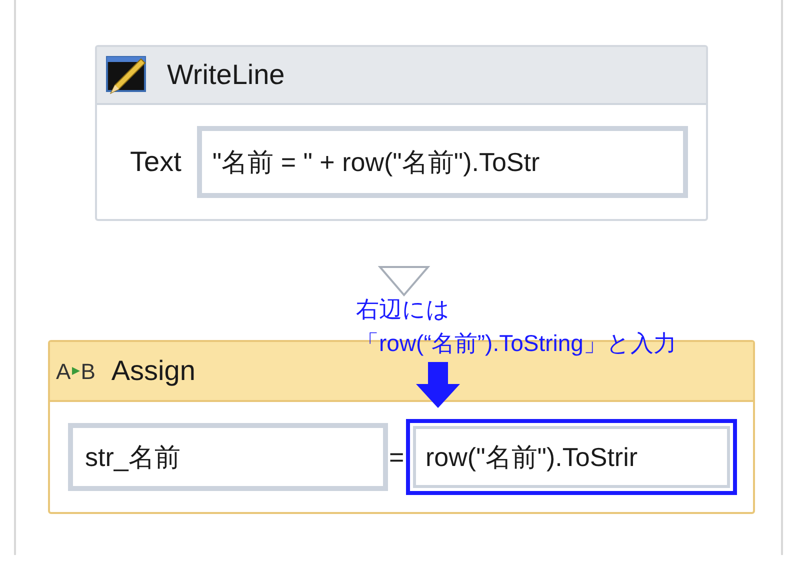  I want to click on down-arrow-icon, so click(438, 385).